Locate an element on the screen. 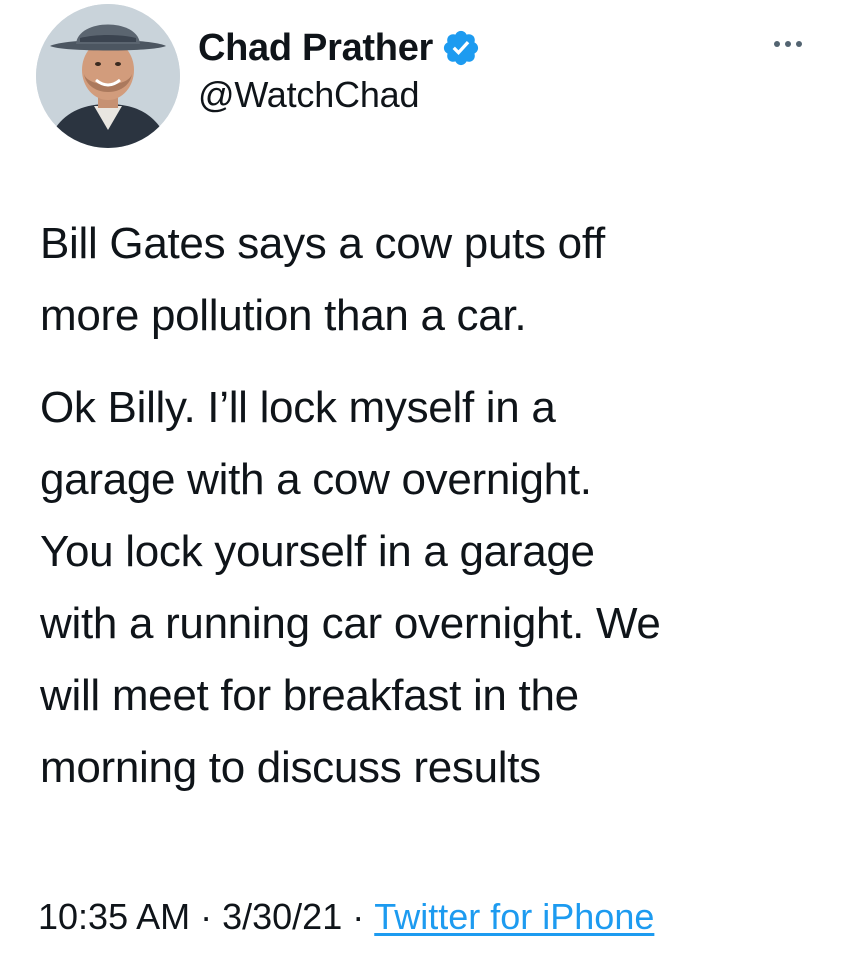 The width and height of the screenshot is (843, 960). avatar-image is located at coordinates (108, 76).